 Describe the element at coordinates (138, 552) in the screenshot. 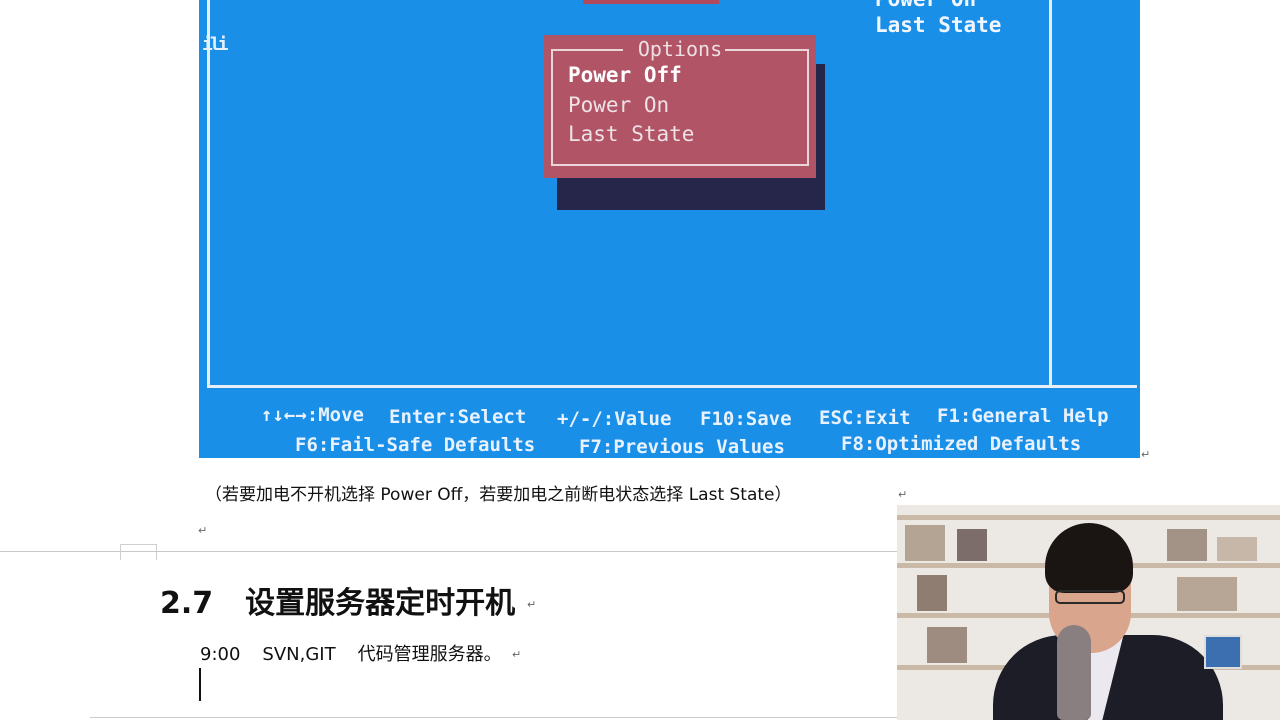

I see `page-break-tab` at that location.